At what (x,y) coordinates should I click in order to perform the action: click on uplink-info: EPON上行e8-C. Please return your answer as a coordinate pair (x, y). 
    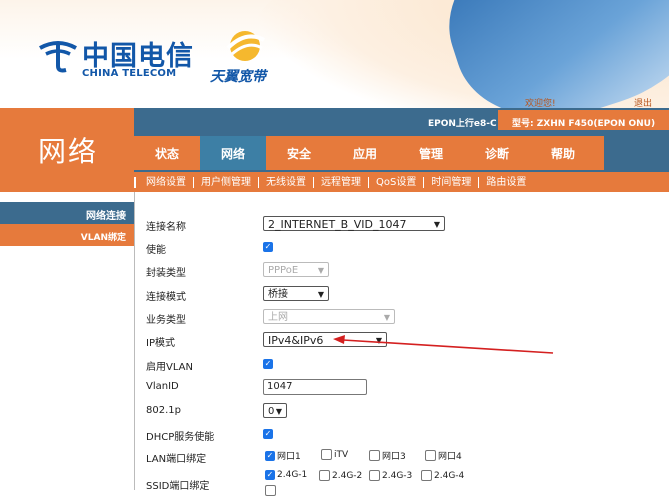
    Looking at the image, I should click on (462, 124).